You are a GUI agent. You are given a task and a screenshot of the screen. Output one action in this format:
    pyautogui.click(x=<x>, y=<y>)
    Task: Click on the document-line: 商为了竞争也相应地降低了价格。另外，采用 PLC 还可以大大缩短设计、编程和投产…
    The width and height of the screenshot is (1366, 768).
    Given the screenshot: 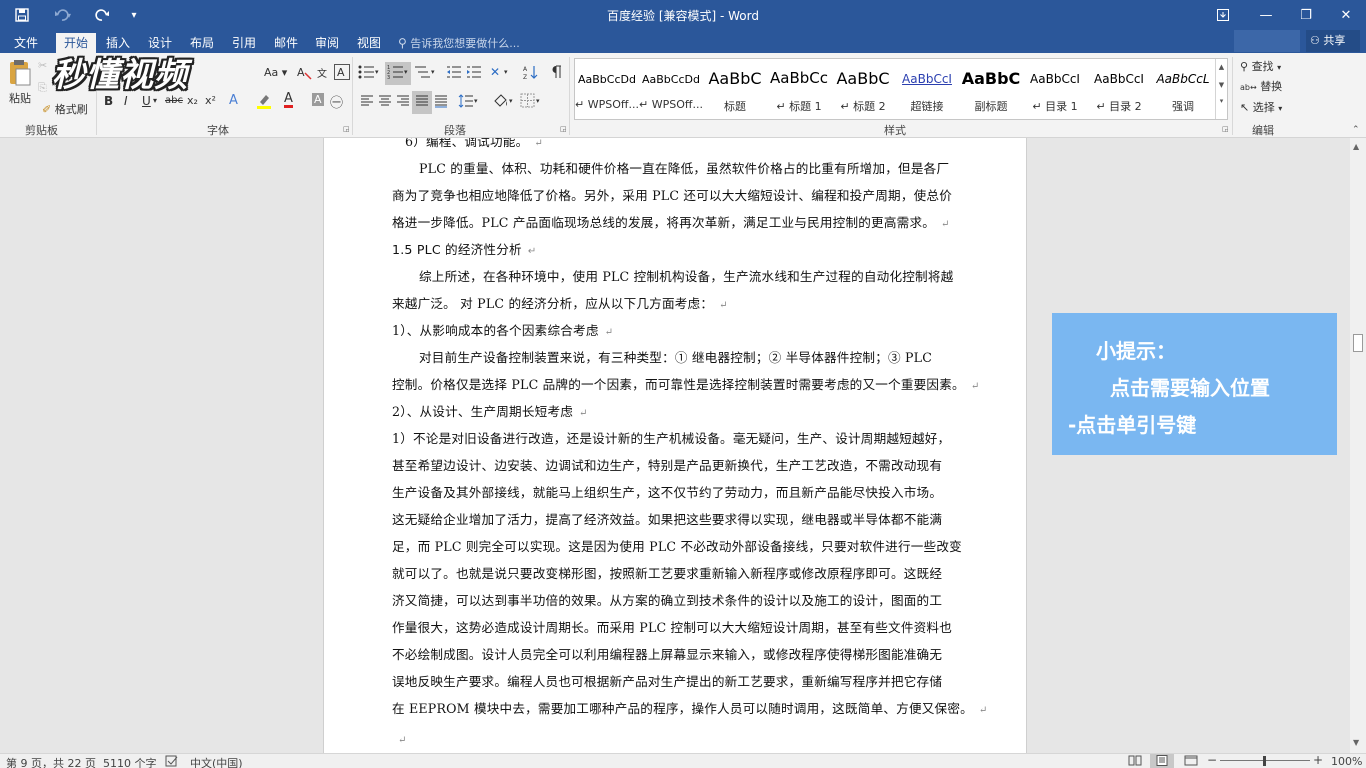 What is the action you would take?
    pyautogui.click(x=672, y=194)
    